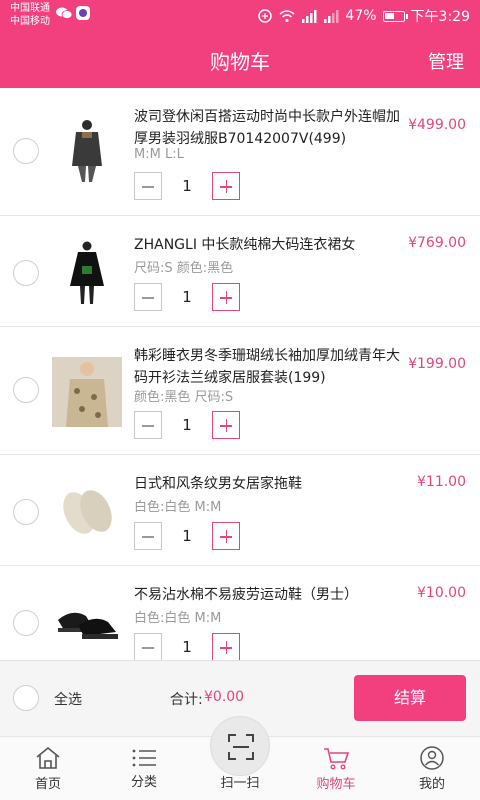 The width and height of the screenshot is (480, 800). Describe the element at coordinates (87, 621) in the screenshot. I see `black-sneakers-image` at that location.